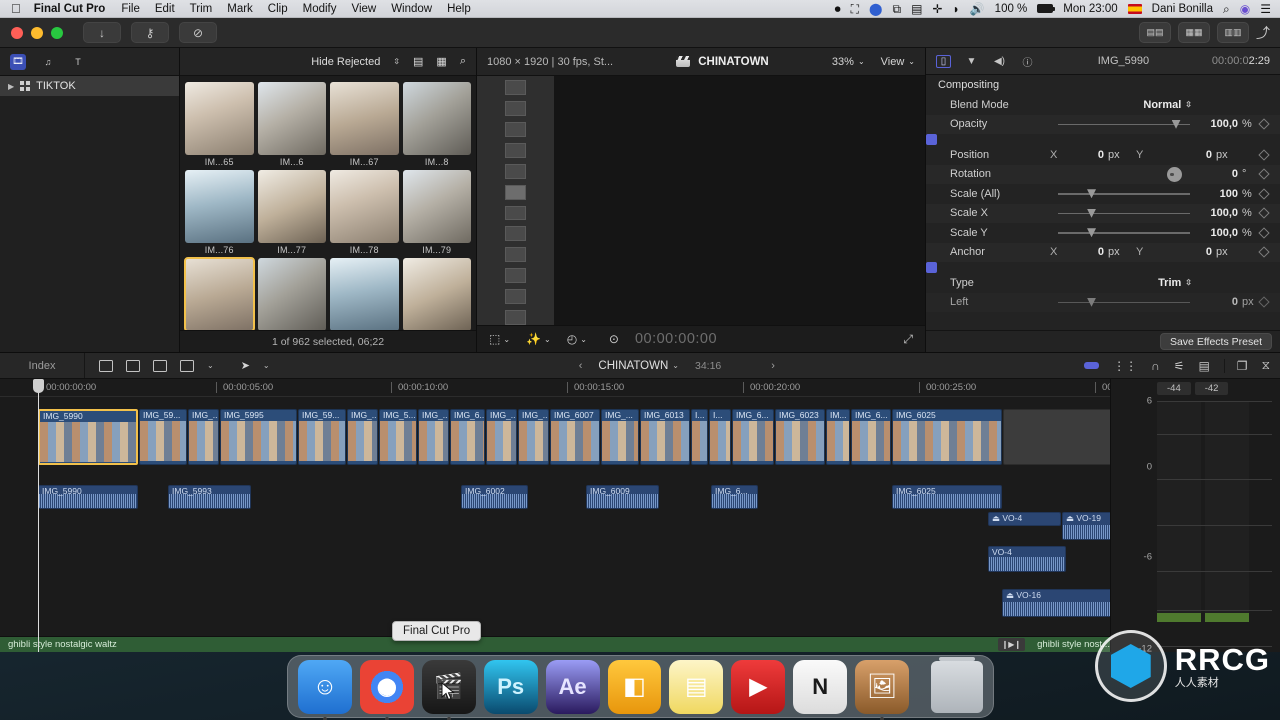 The width and height of the screenshot is (1280, 720). I want to click on timeline-audio-clip: IMG_5990, so click(88, 497).